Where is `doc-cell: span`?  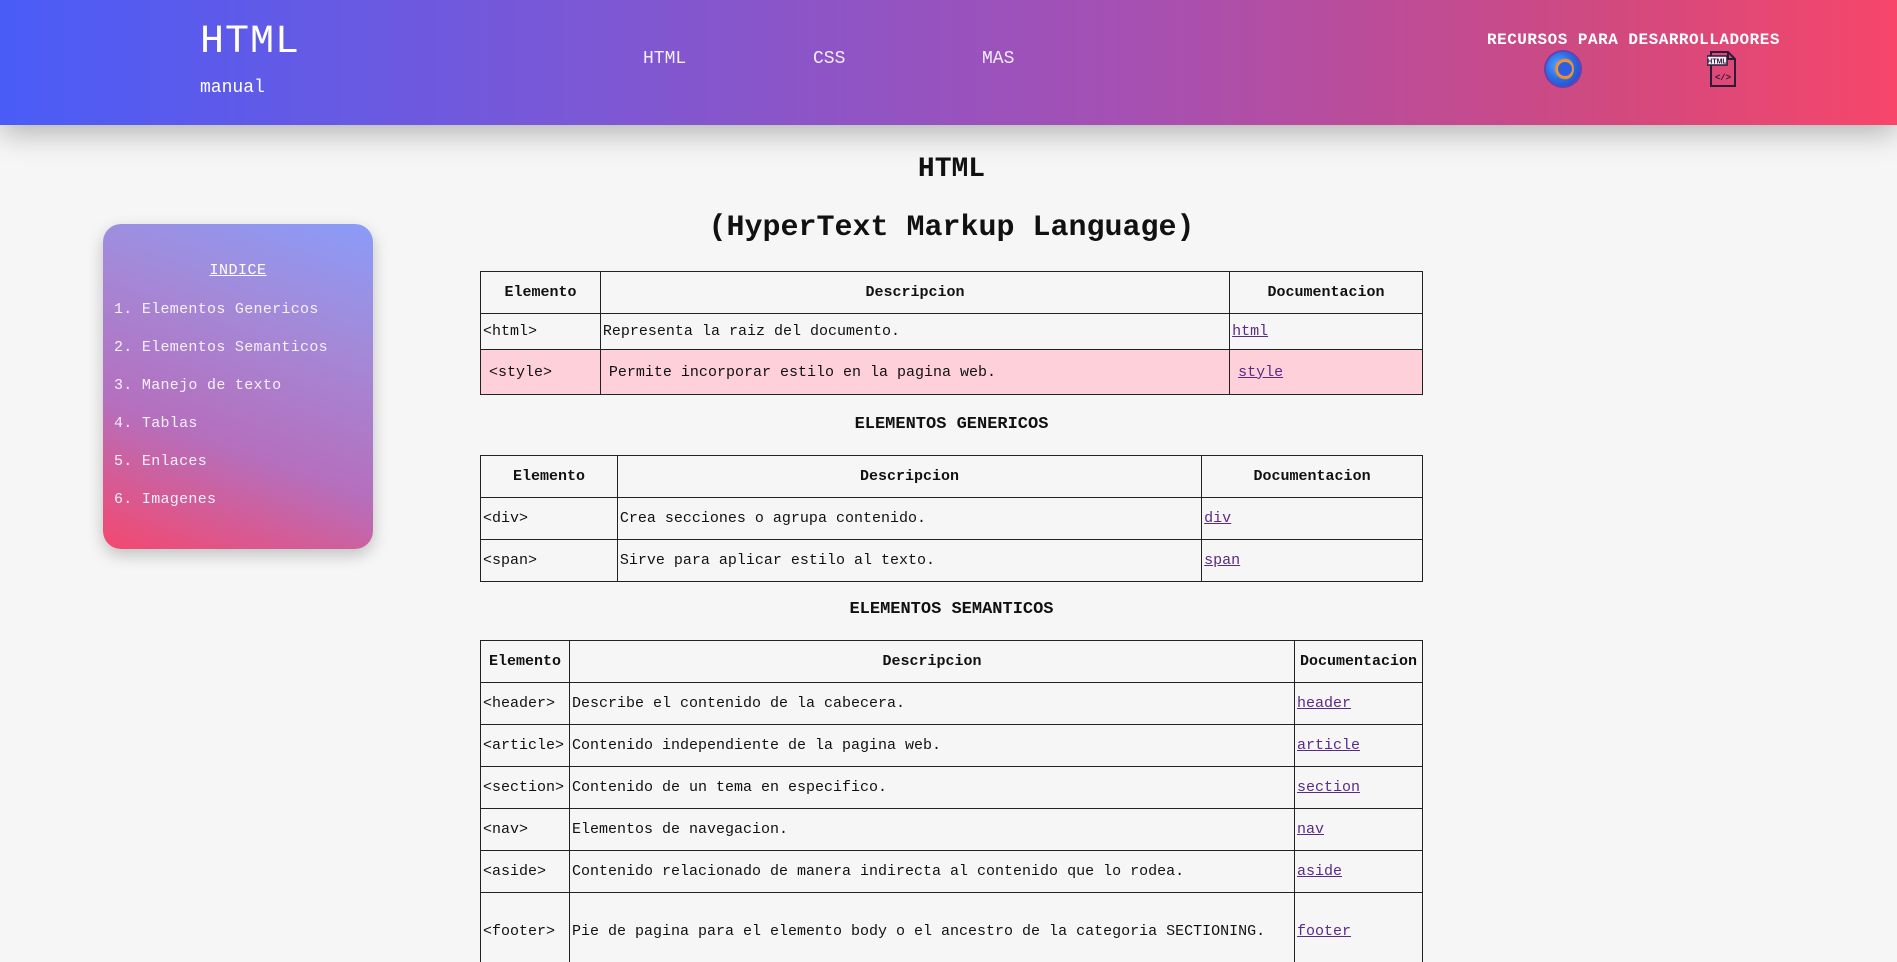
doc-cell: span is located at coordinates (1312, 560).